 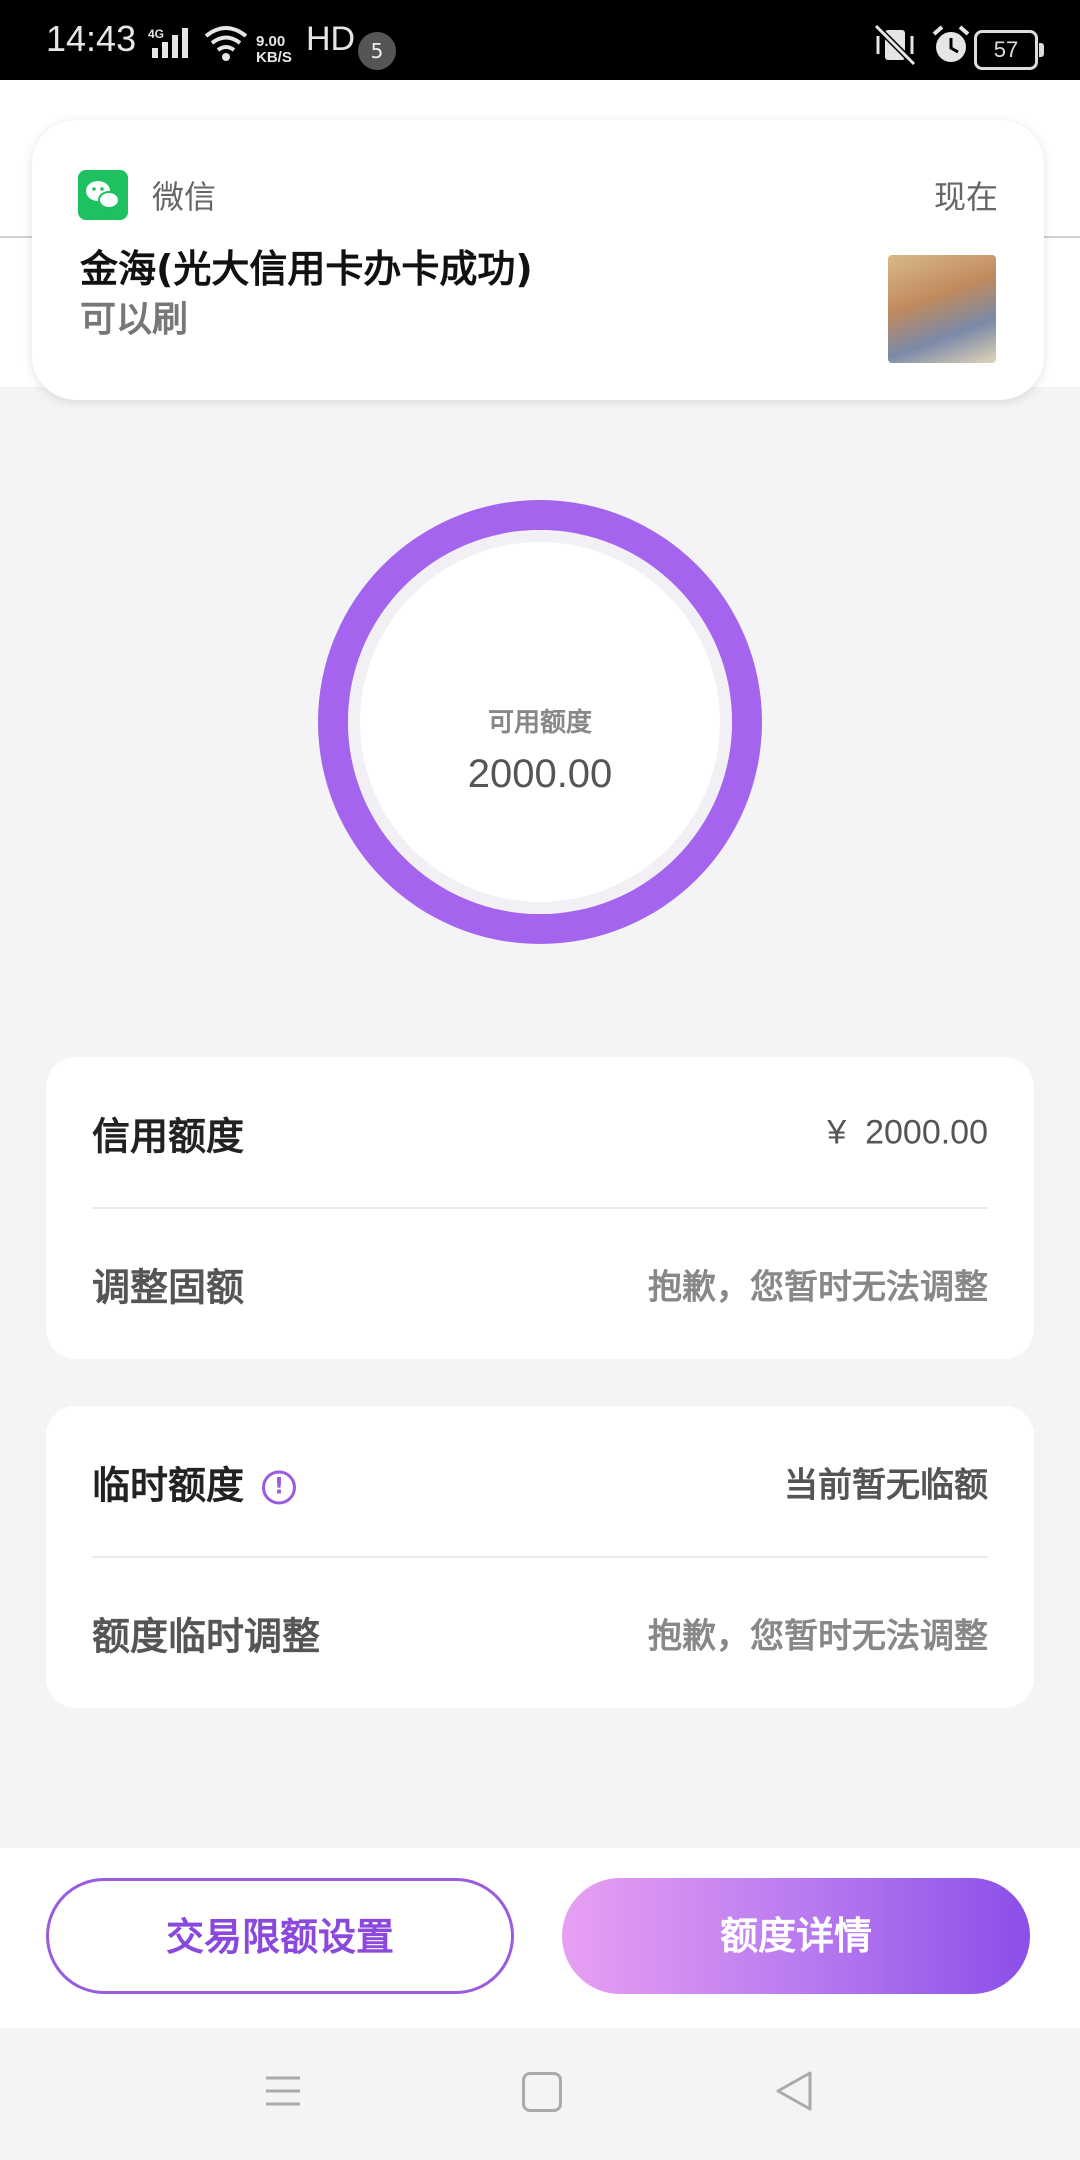 What do you see at coordinates (540, 774) in the screenshot?
I see `available-credit-value: 2000.00` at bounding box center [540, 774].